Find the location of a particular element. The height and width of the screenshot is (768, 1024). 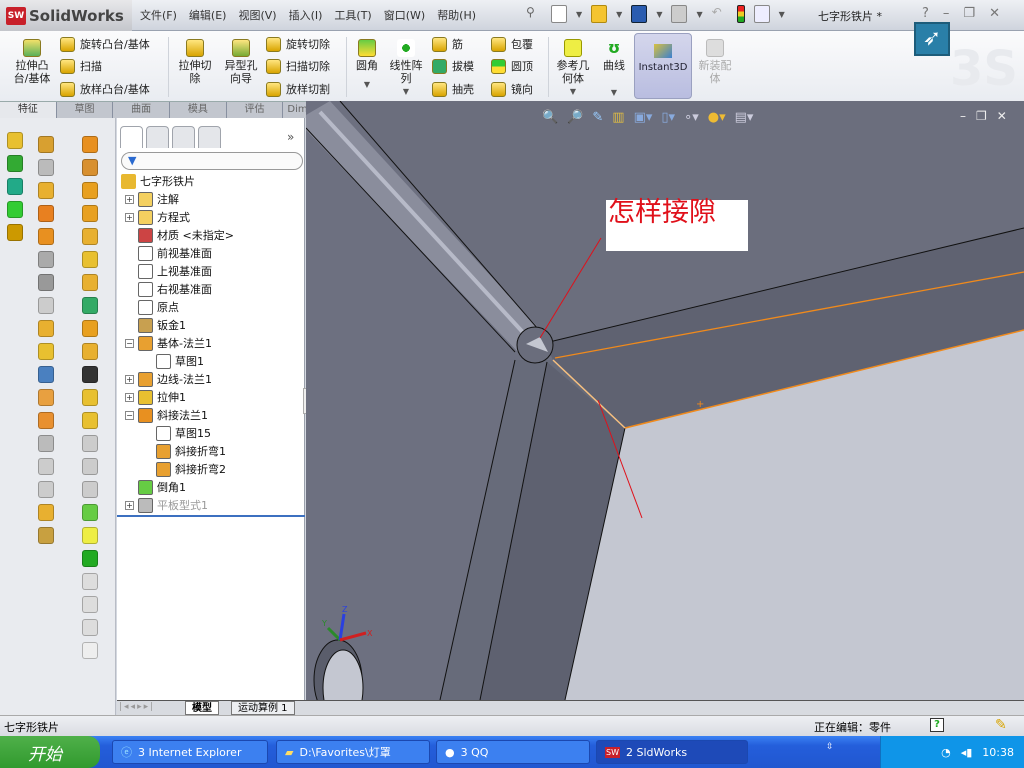

revolve-boss-button: 旋转凸台/基体 is located at coordinates (105, 44).